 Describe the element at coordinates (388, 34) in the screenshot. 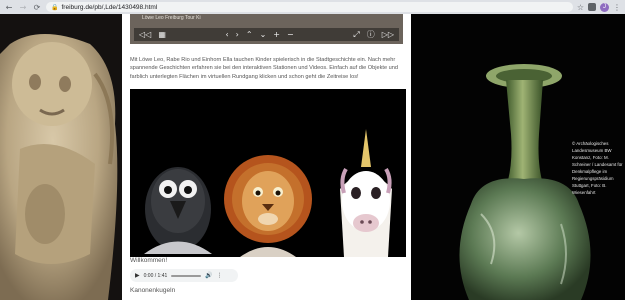

I see `next-scene-icon: ▷▷` at that location.